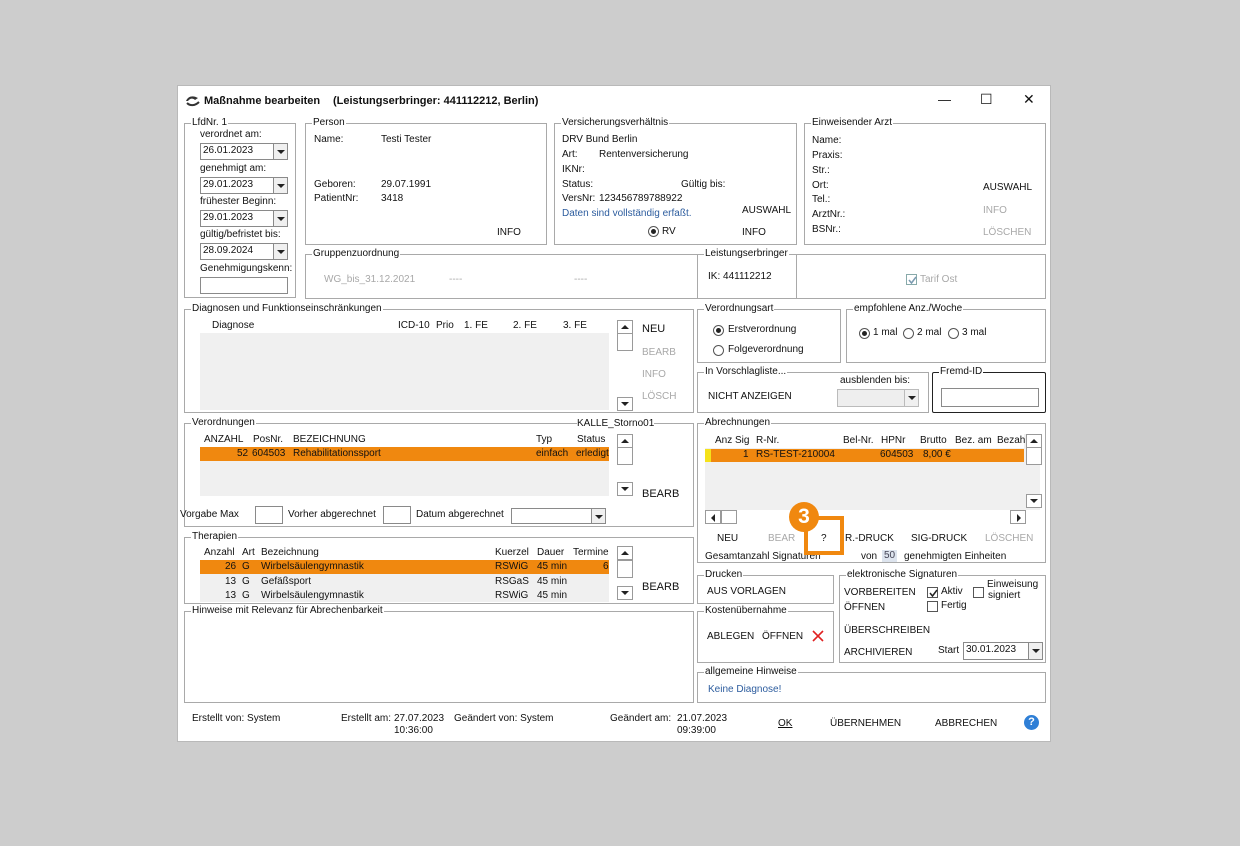 The width and height of the screenshot is (1240, 846). What do you see at coordinates (659, 396) in the screenshot?
I see `diagnose-loesch-button: LÖSCH` at bounding box center [659, 396].